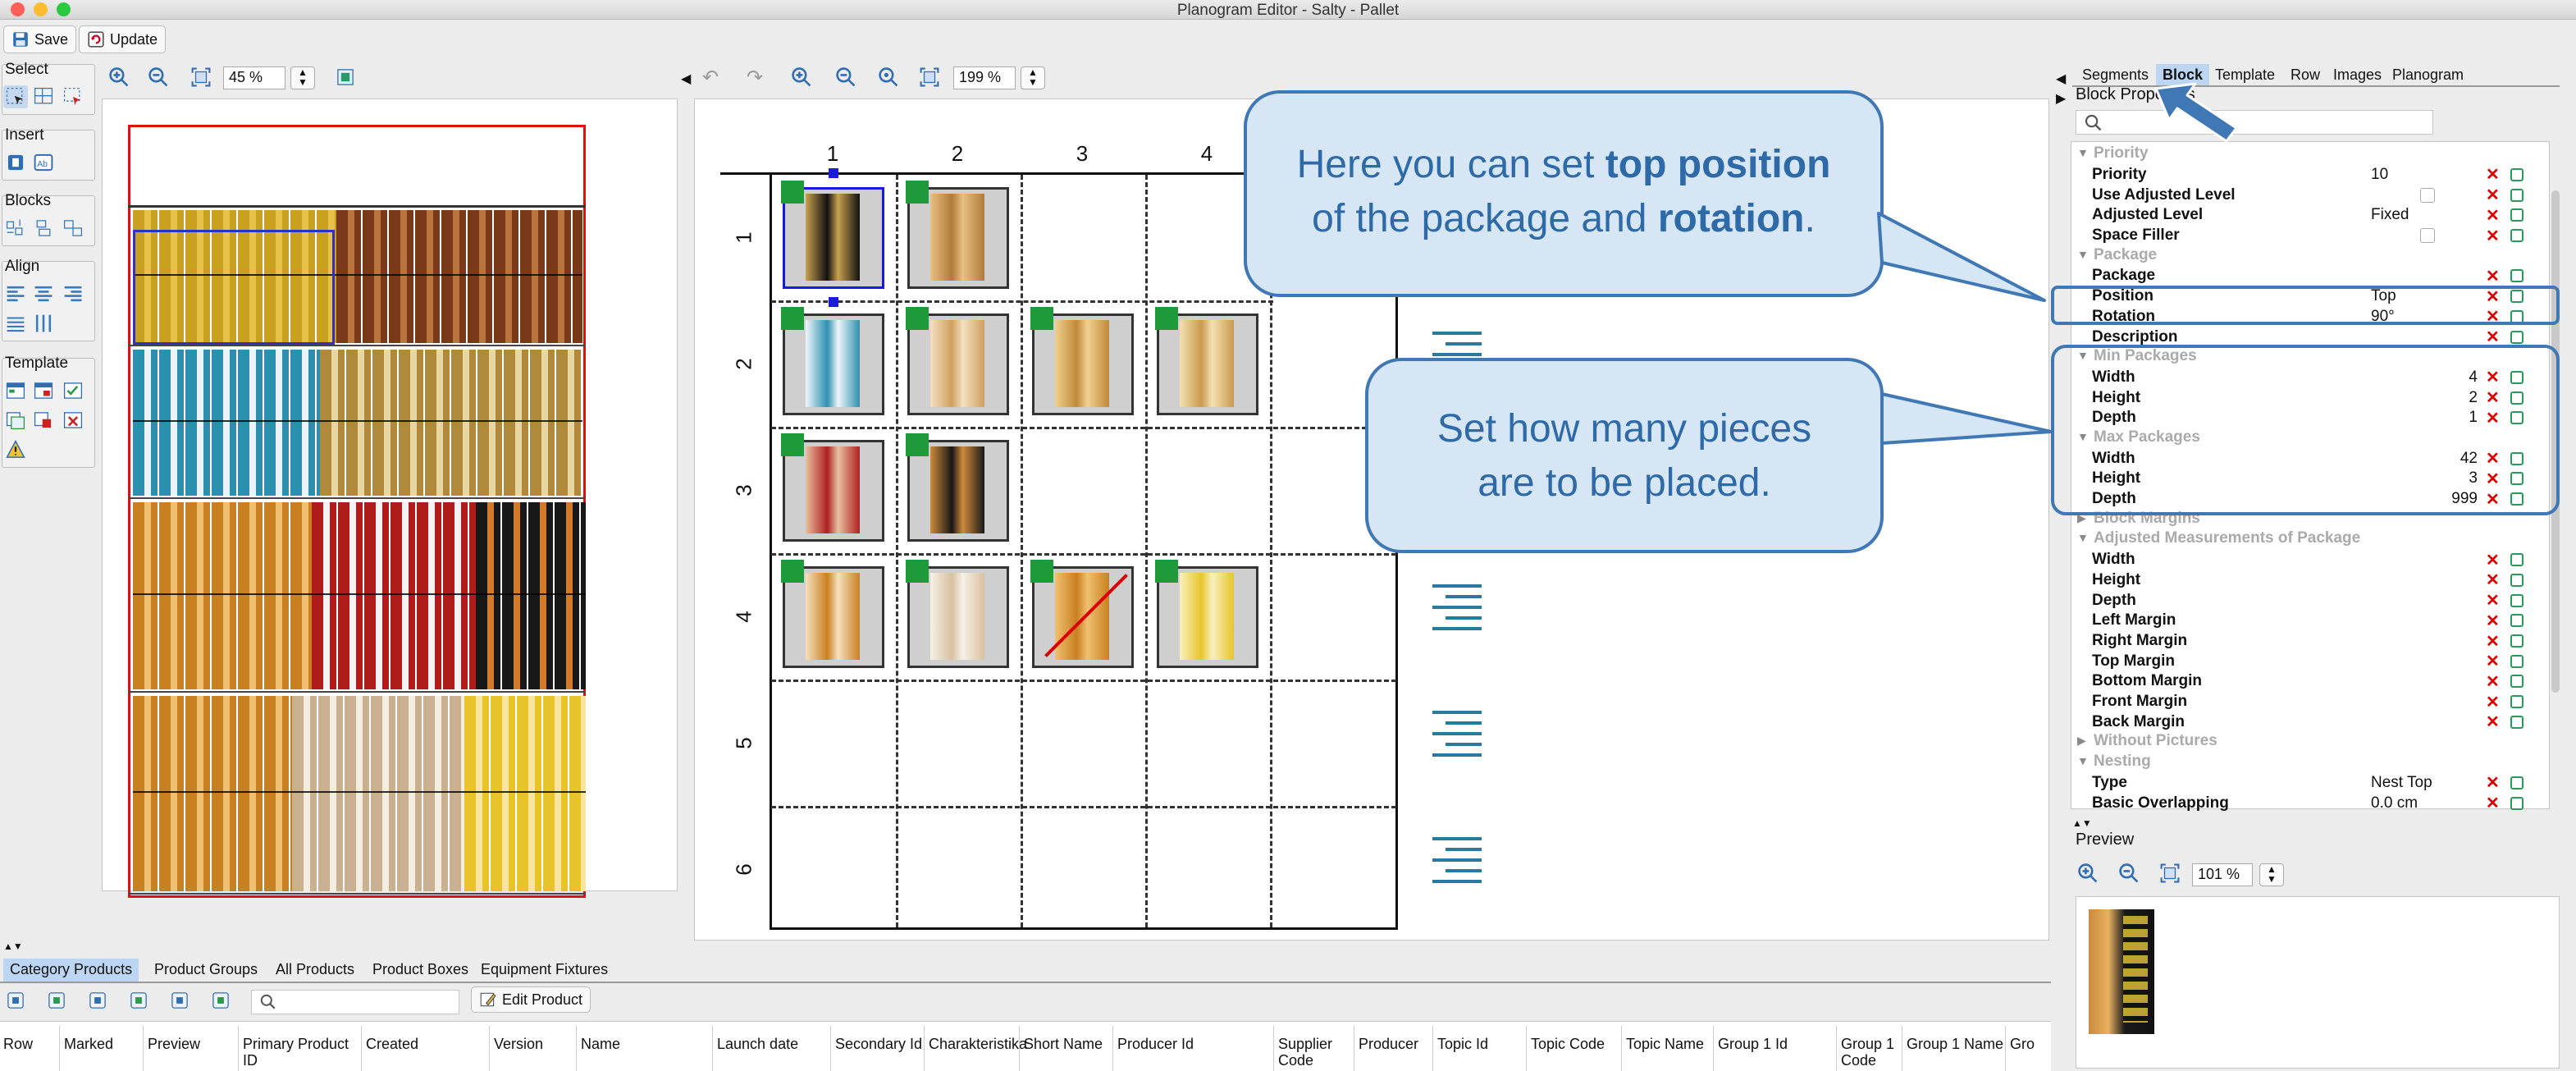 The width and height of the screenshot is (2576, 1071). I want to click on grid-zoom-input: 199 %, so click(985, 77).